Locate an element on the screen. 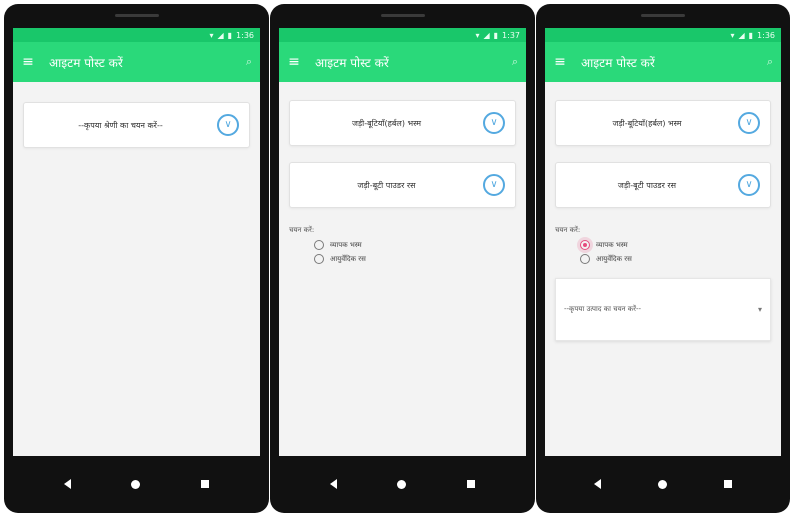 This screenshot has height=516, width=790. category-select-placeholder: --कृपया श्रेणी का चयन करें-- is located at coordinates (120, 125).